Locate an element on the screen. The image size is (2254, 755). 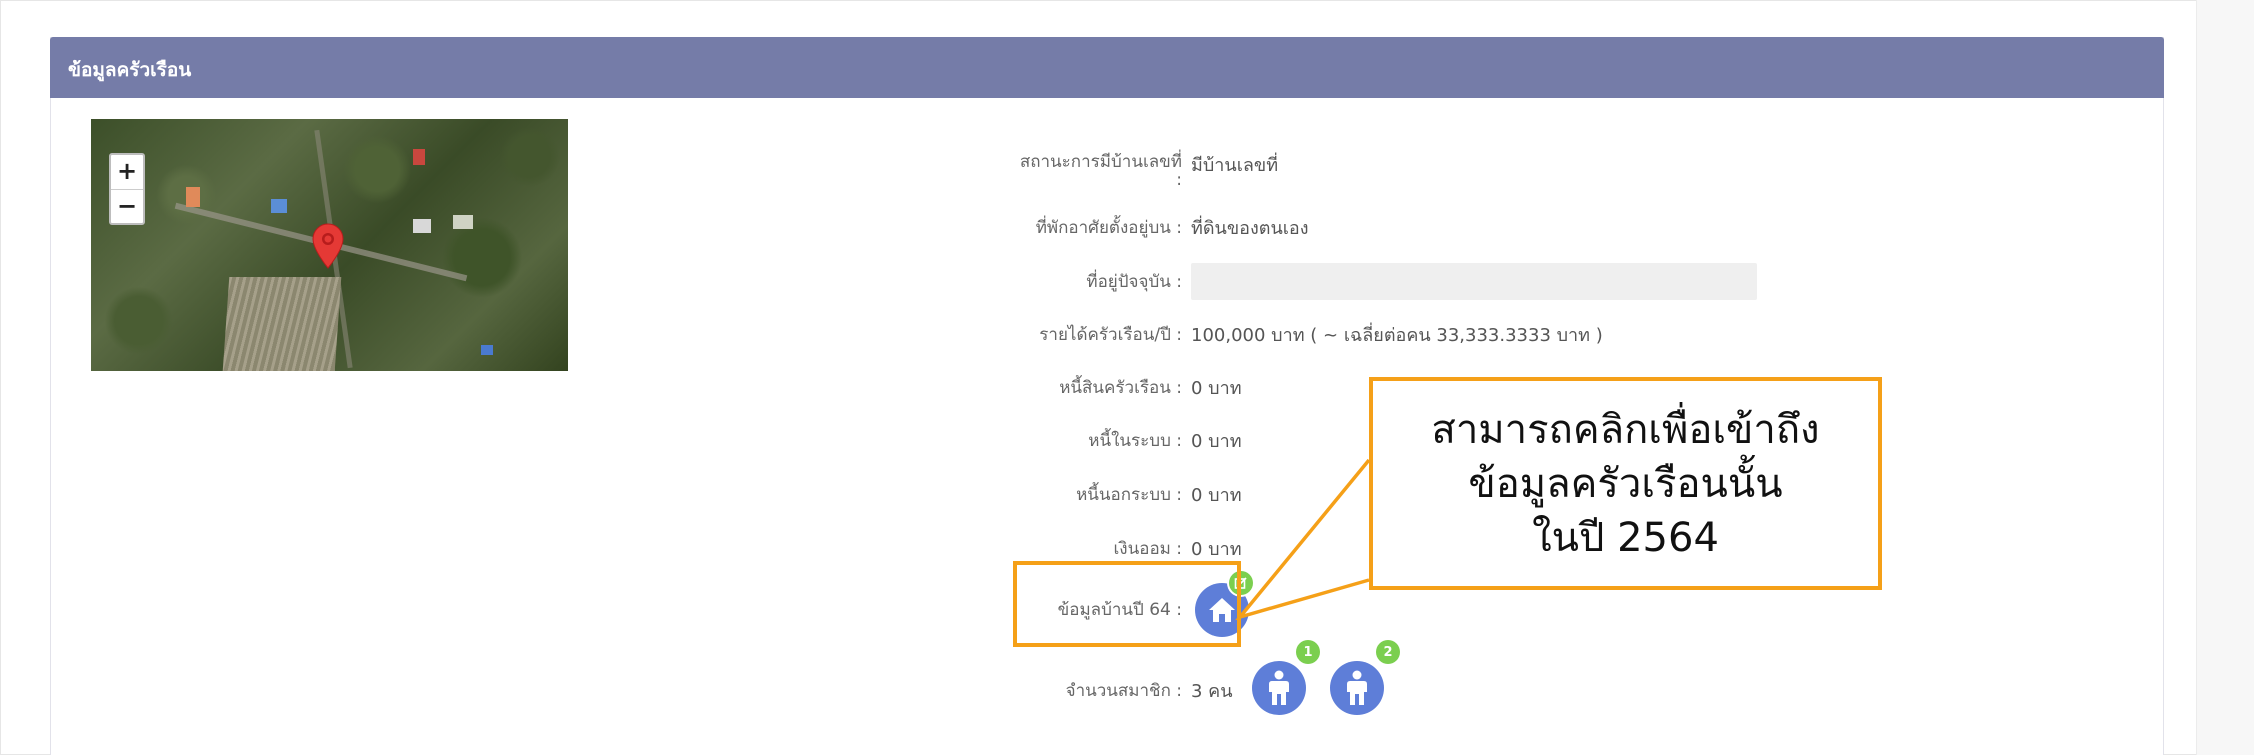
map-pin-icon is located at coordinates (328, 246).